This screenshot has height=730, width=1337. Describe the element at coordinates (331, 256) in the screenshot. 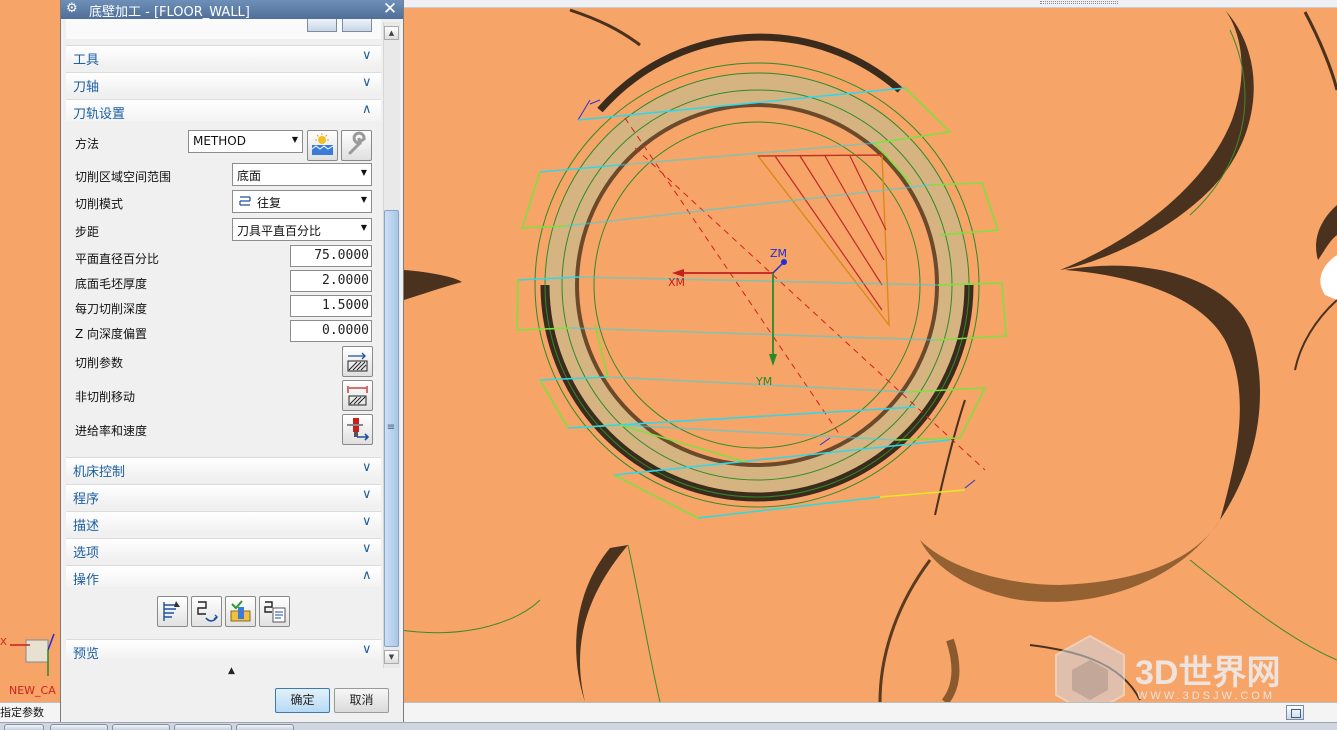

I see `flat-diameter-input: 75.0000` at that location.